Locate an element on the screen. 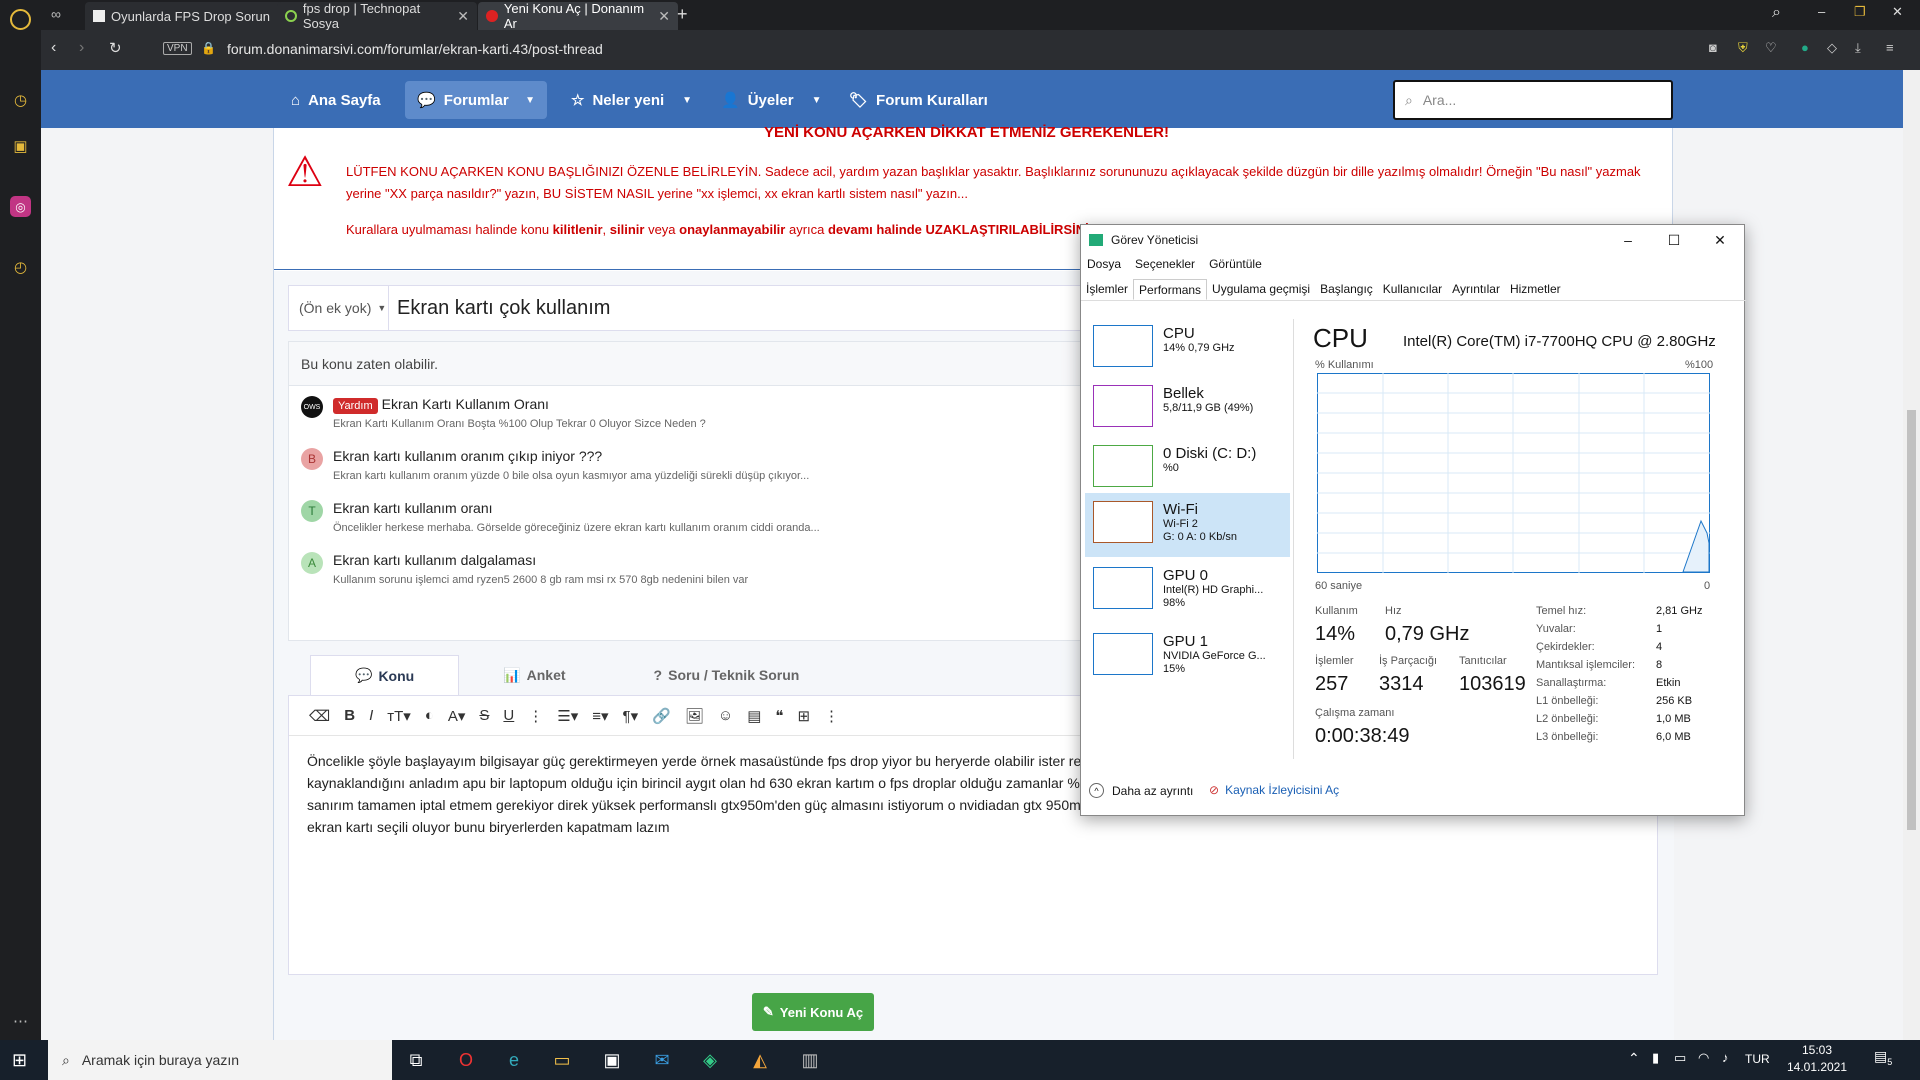 The height and width of the screenshot is (1080, 1920). windows-start-icon: ⊞ is located at coordinates (19, 1060).